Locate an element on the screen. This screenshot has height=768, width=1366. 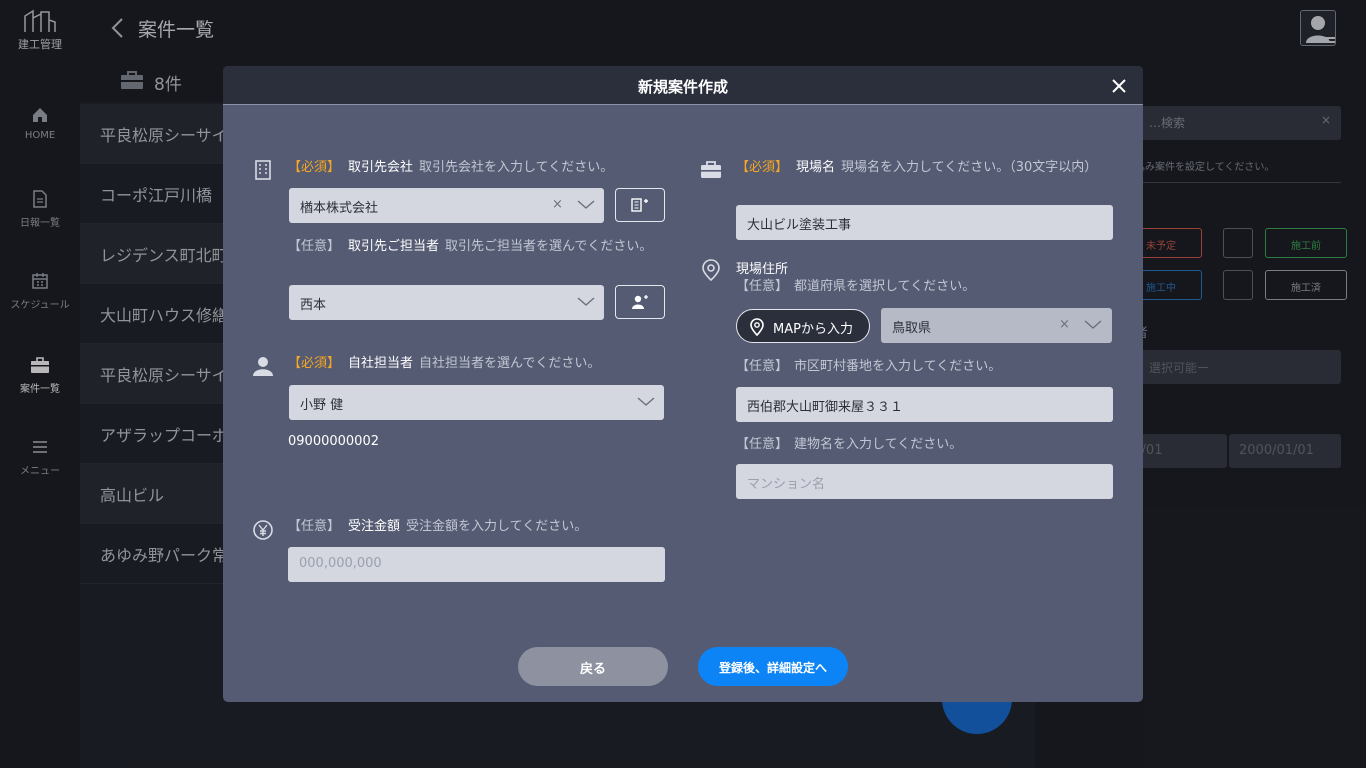
person-icon is located at coordinates (263, 366).